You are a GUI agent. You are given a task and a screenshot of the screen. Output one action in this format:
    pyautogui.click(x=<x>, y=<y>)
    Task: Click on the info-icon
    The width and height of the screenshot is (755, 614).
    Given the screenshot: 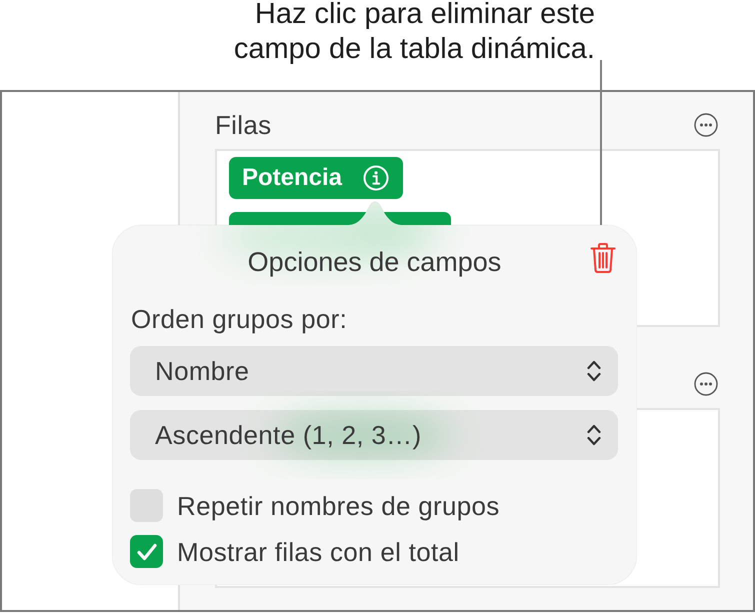 What is the action you would take?
    pyautogui.click(x=376, y=178)
    